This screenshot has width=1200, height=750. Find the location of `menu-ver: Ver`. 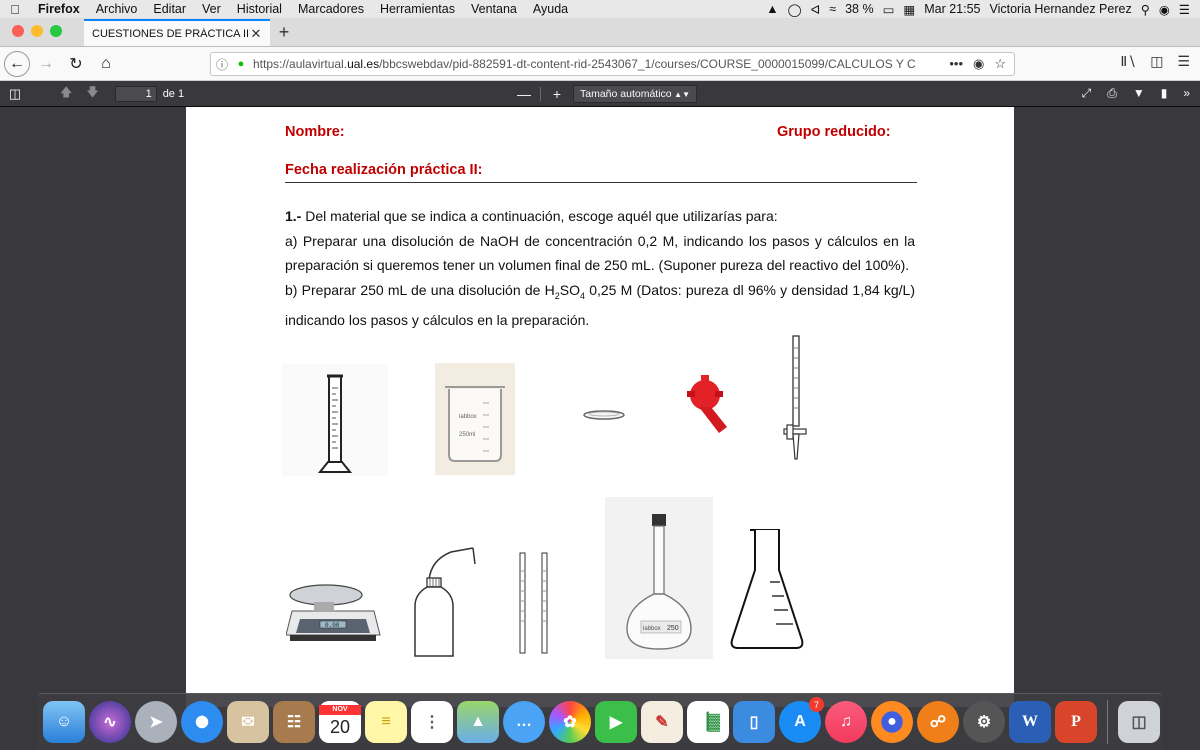

menu-ver: Ver is located at coordinates (211, 9).